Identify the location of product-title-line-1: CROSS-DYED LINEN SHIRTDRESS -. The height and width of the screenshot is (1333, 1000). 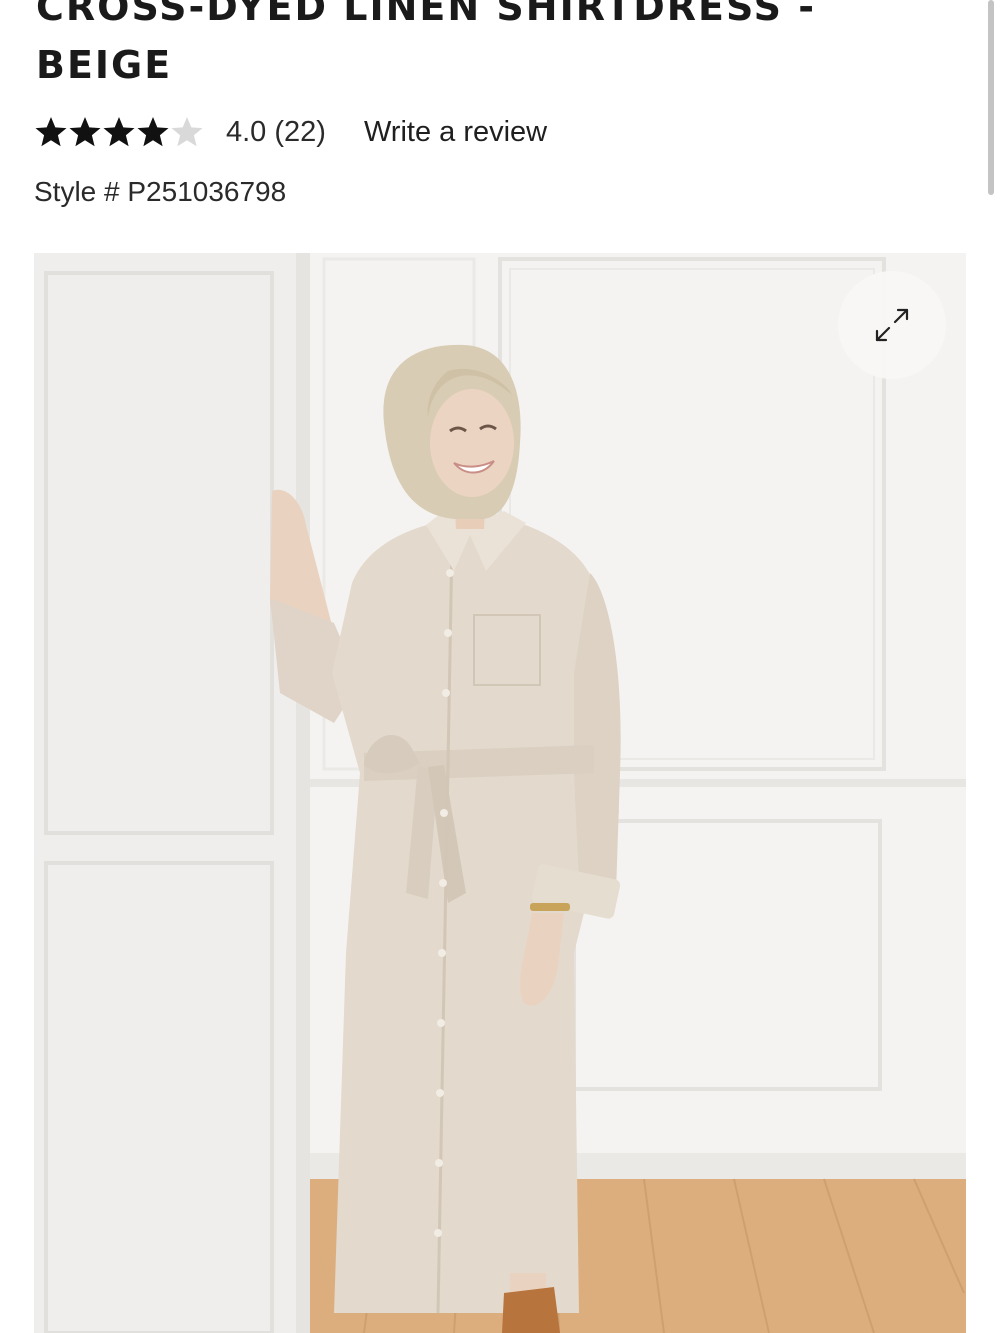
(426, 14).